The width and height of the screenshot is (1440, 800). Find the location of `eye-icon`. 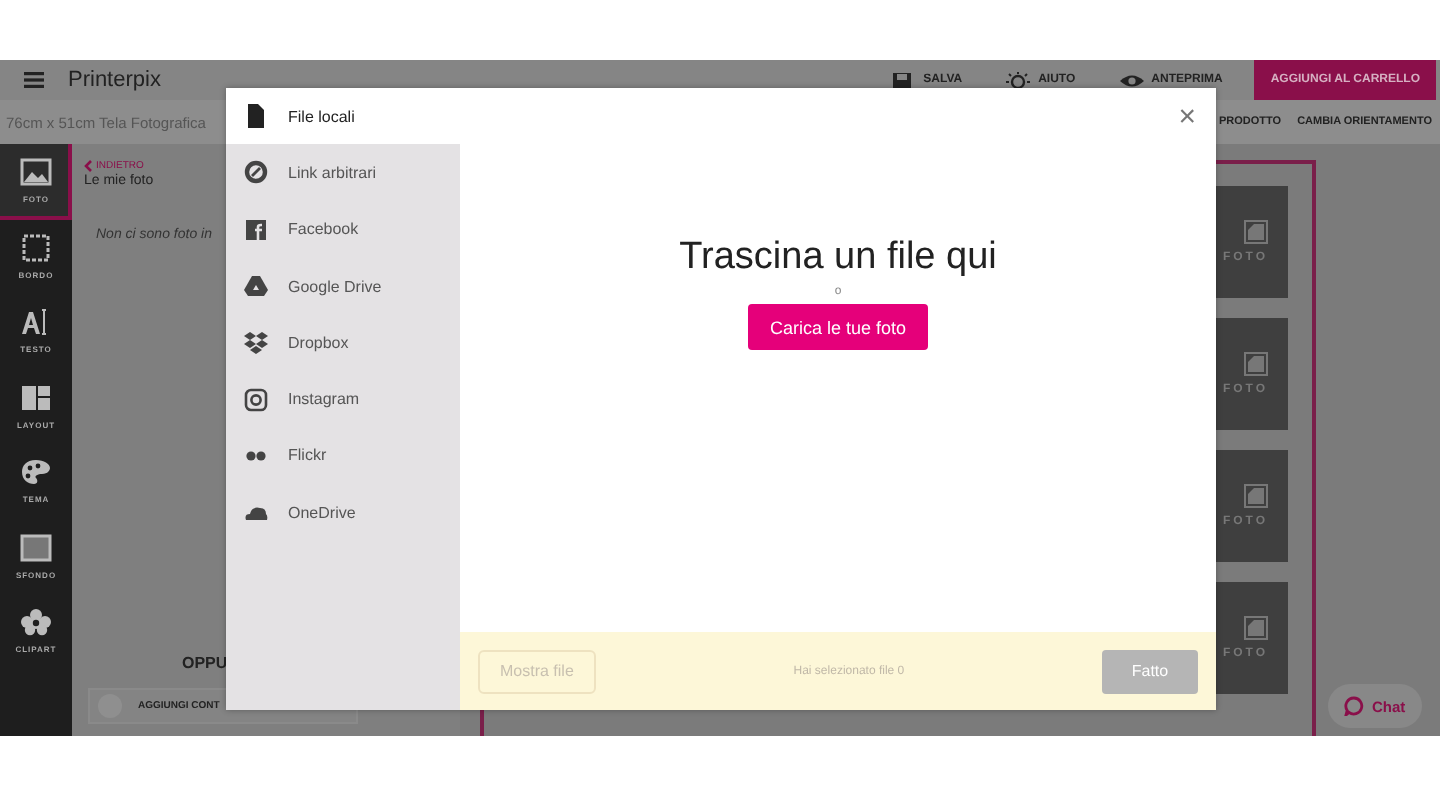

eye-icon is located at coordinates (1131, 80).